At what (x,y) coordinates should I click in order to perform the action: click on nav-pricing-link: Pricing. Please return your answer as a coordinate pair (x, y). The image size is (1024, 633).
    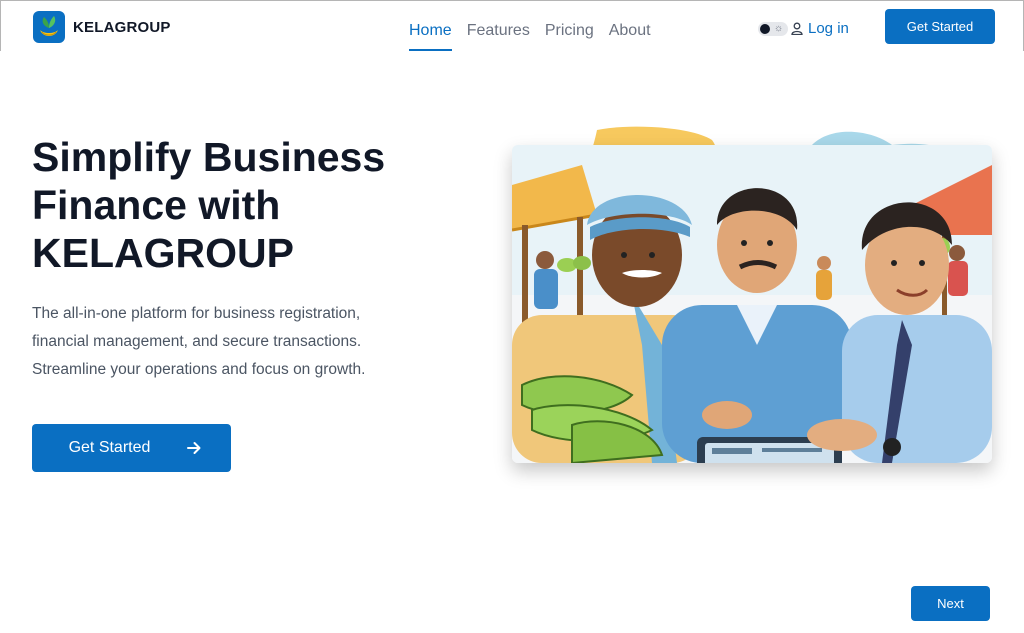
    Looking at the image, I should click on (569, 36).